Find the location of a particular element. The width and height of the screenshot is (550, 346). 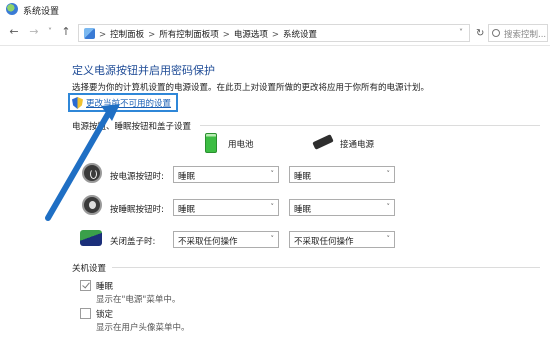

row-label-close-lid: 关闭盖子时: is located at coordinates (133, 242).